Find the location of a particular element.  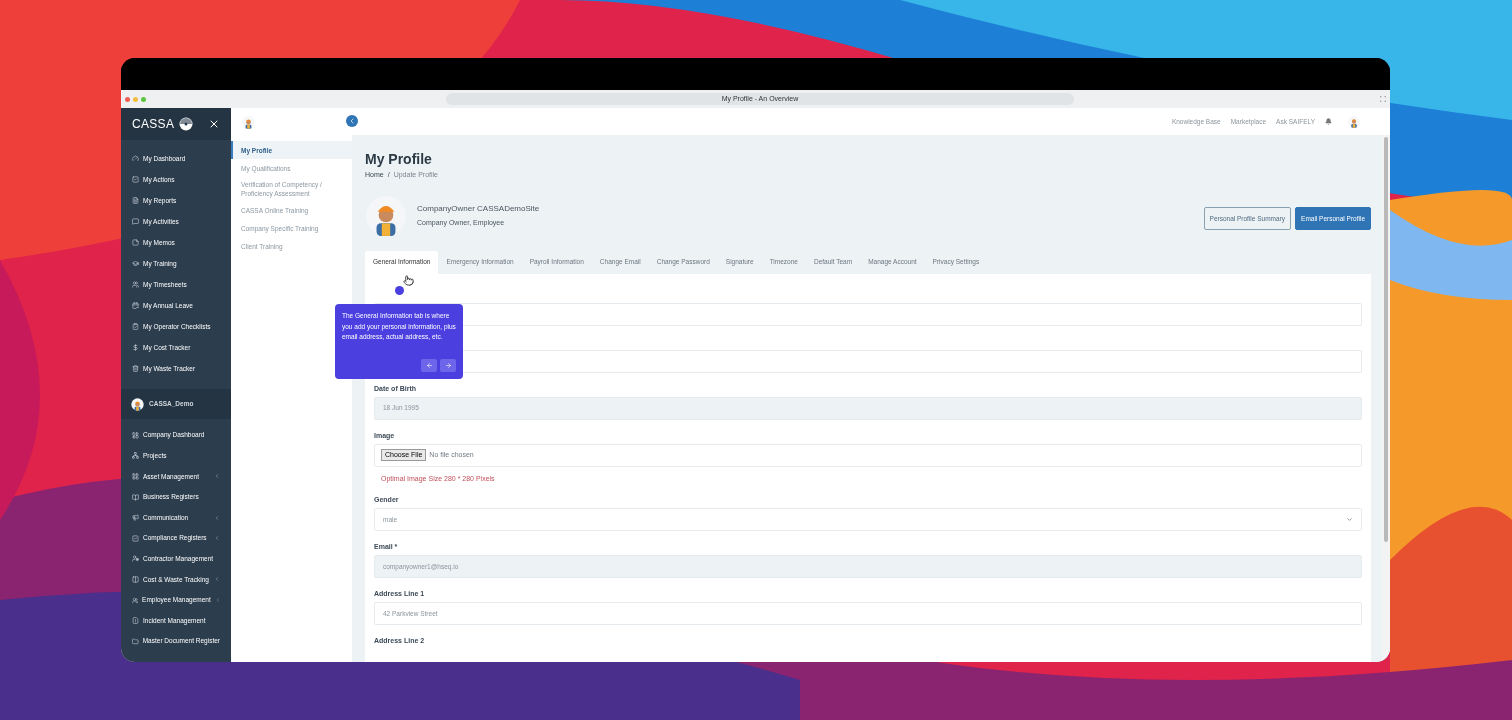

expand-icon is located at coordinates (1383, 99).